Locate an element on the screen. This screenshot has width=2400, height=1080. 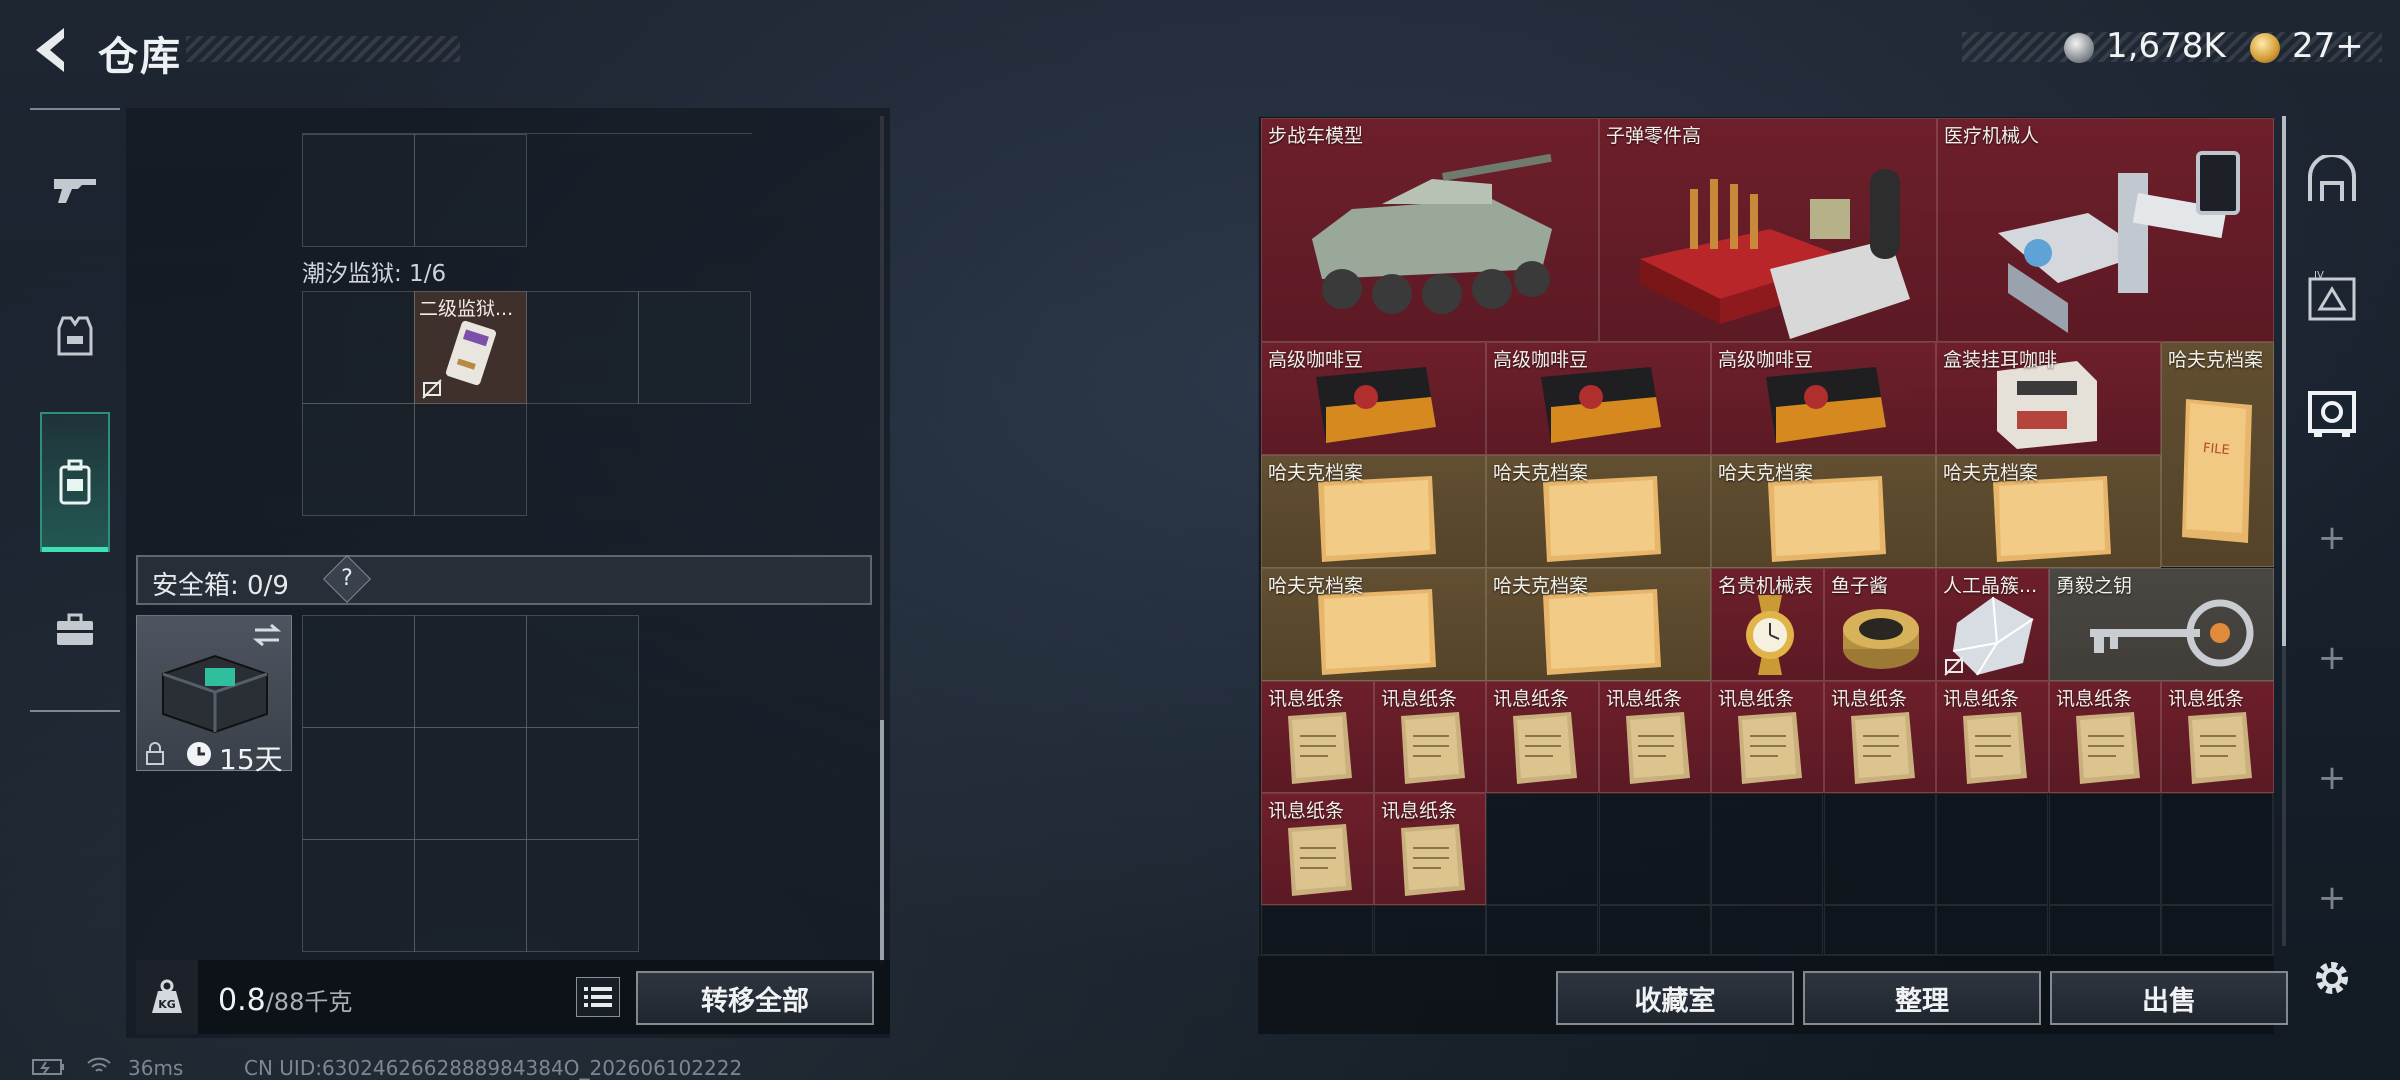
no-insure-icon is located at coordinates (432, 389).